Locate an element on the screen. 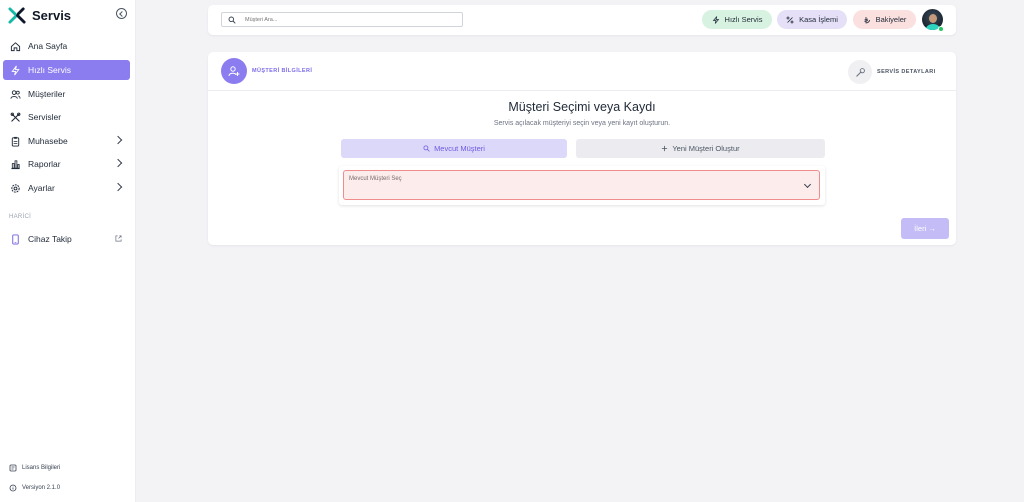  step-service-circle is located at coordinates (860, 72).